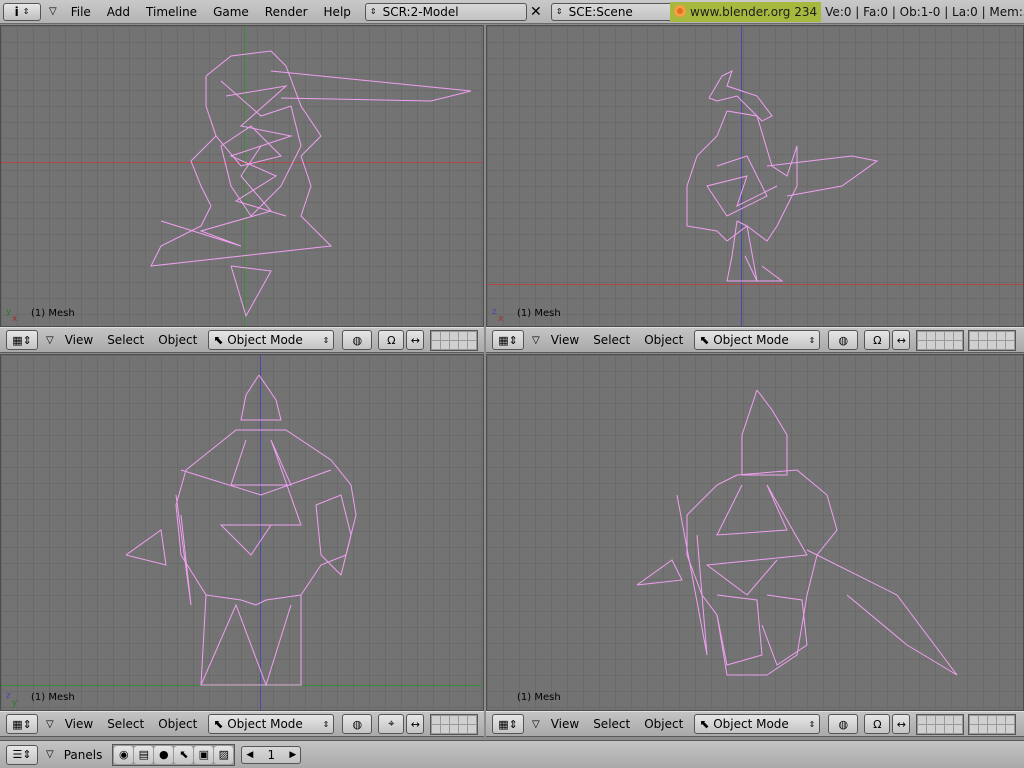 The height and width of the screenshot is (768, 1024). I want to click on menu-add: Add, so click(118, 12).